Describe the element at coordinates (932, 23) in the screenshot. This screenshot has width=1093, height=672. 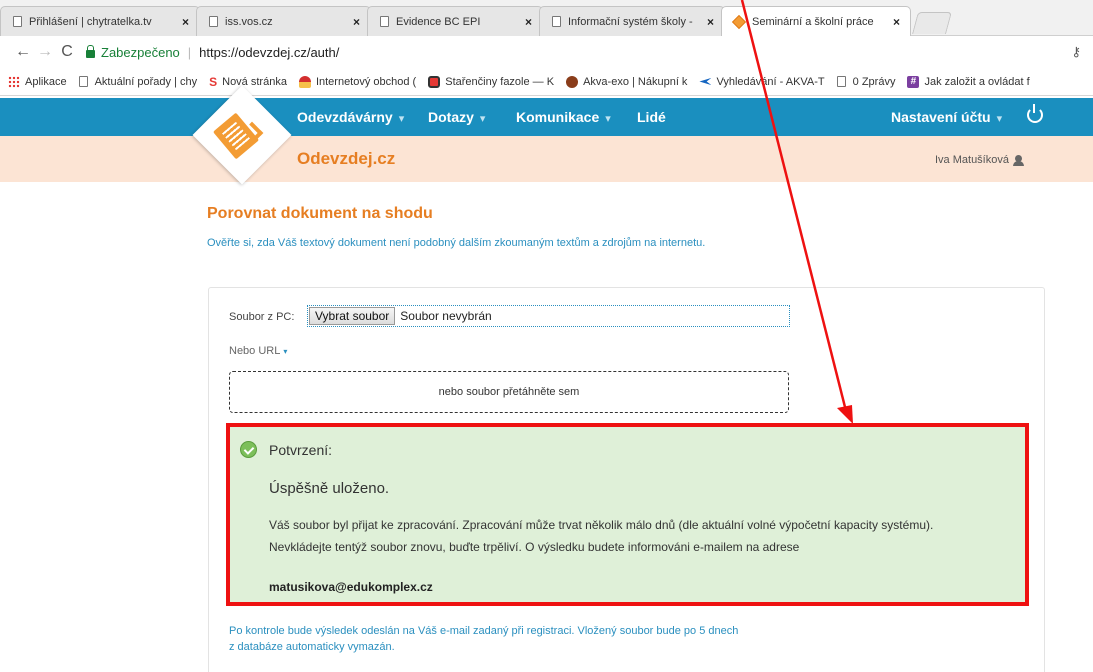
I see `new-tab-button` at that location.